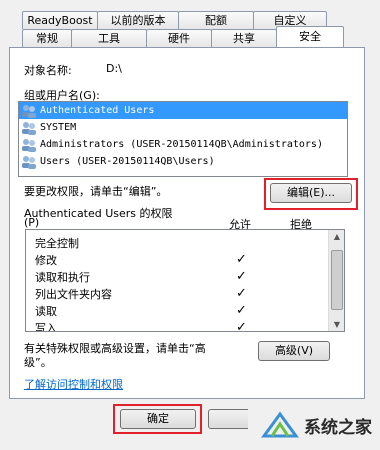 The image size is (380, 450). I want to click on tab-general: 常规, so click(47, 38).